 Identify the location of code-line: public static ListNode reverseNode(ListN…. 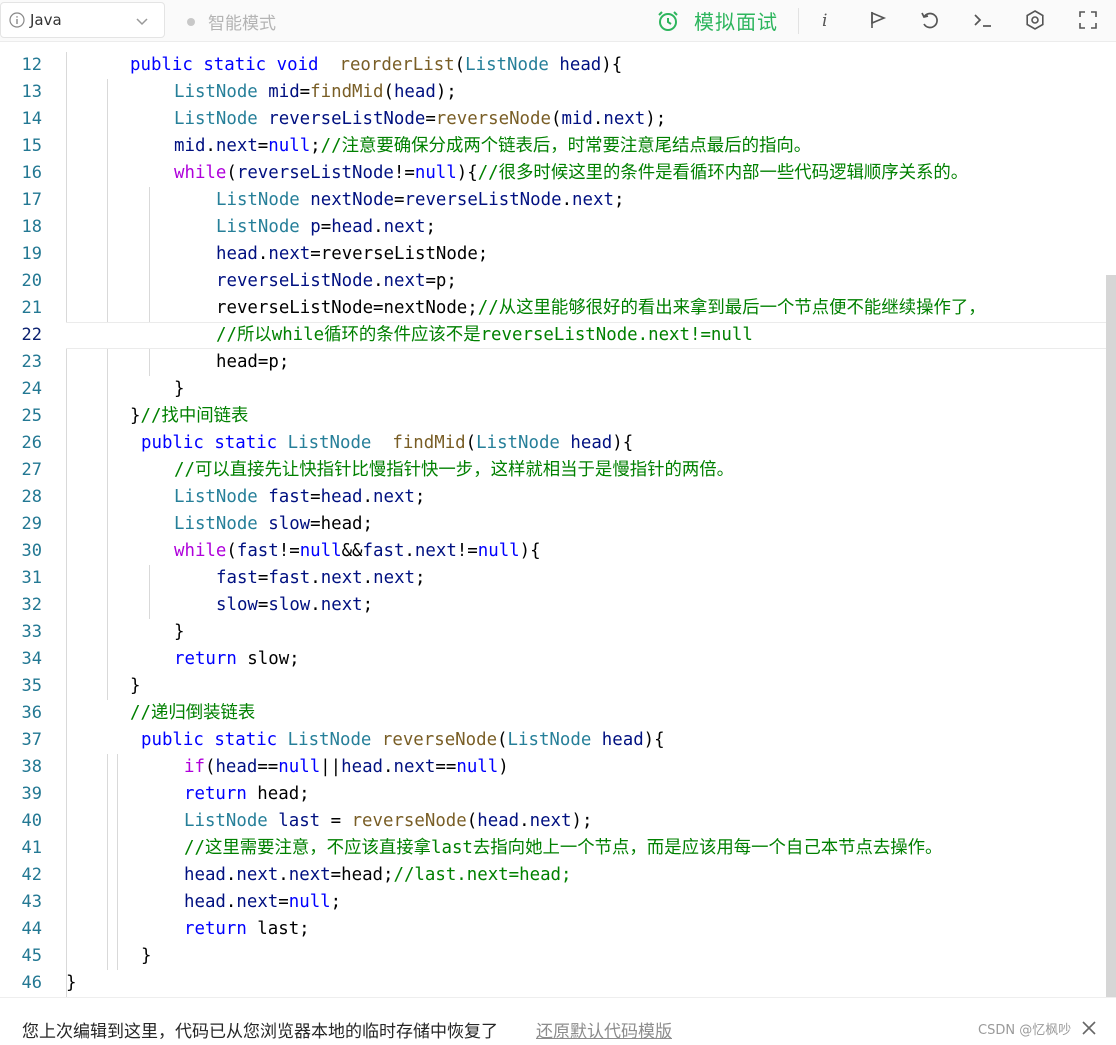
(403, 740).